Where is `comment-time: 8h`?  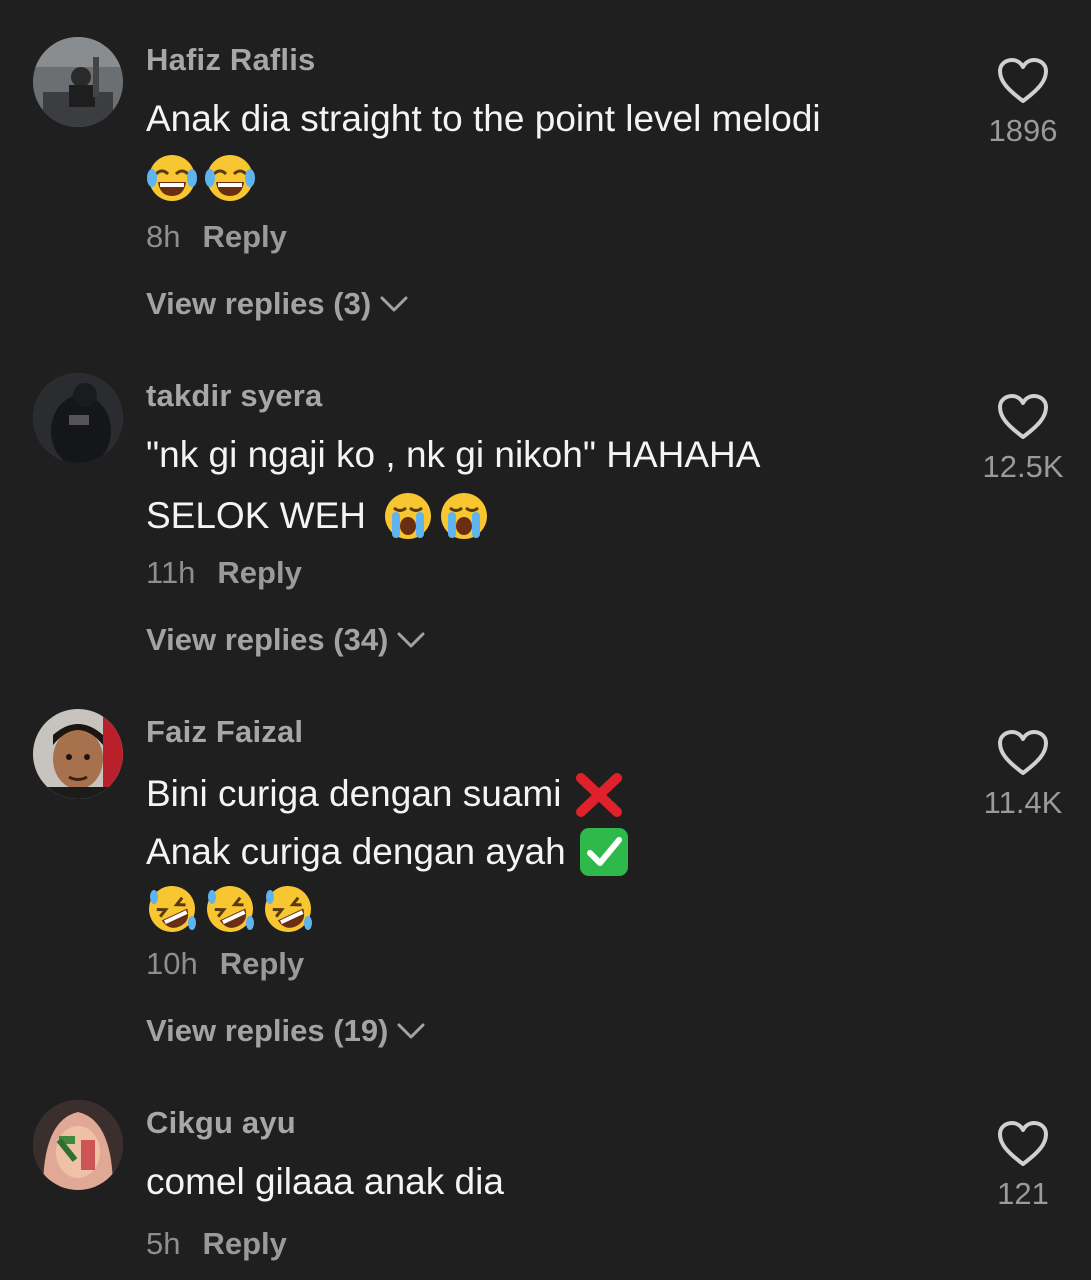 comment-time: 8h is located at coordinates (163, 236).